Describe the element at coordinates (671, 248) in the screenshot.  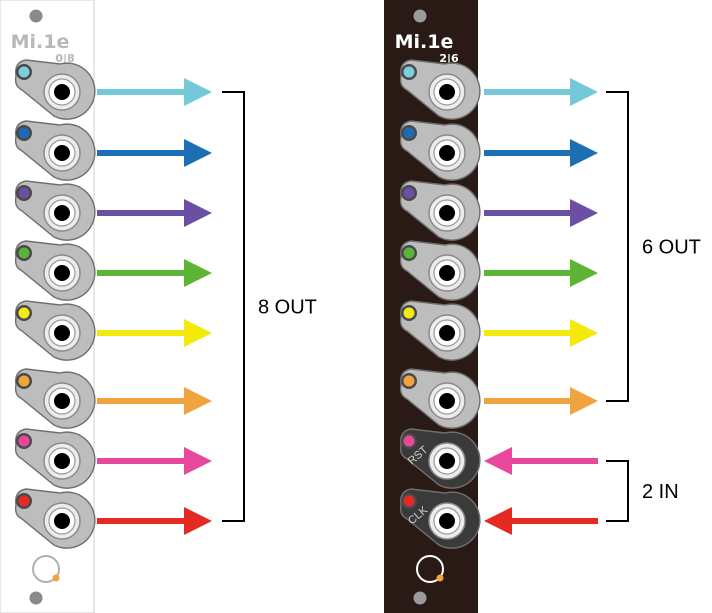
I see `group-label: 6 OUT` at that location.